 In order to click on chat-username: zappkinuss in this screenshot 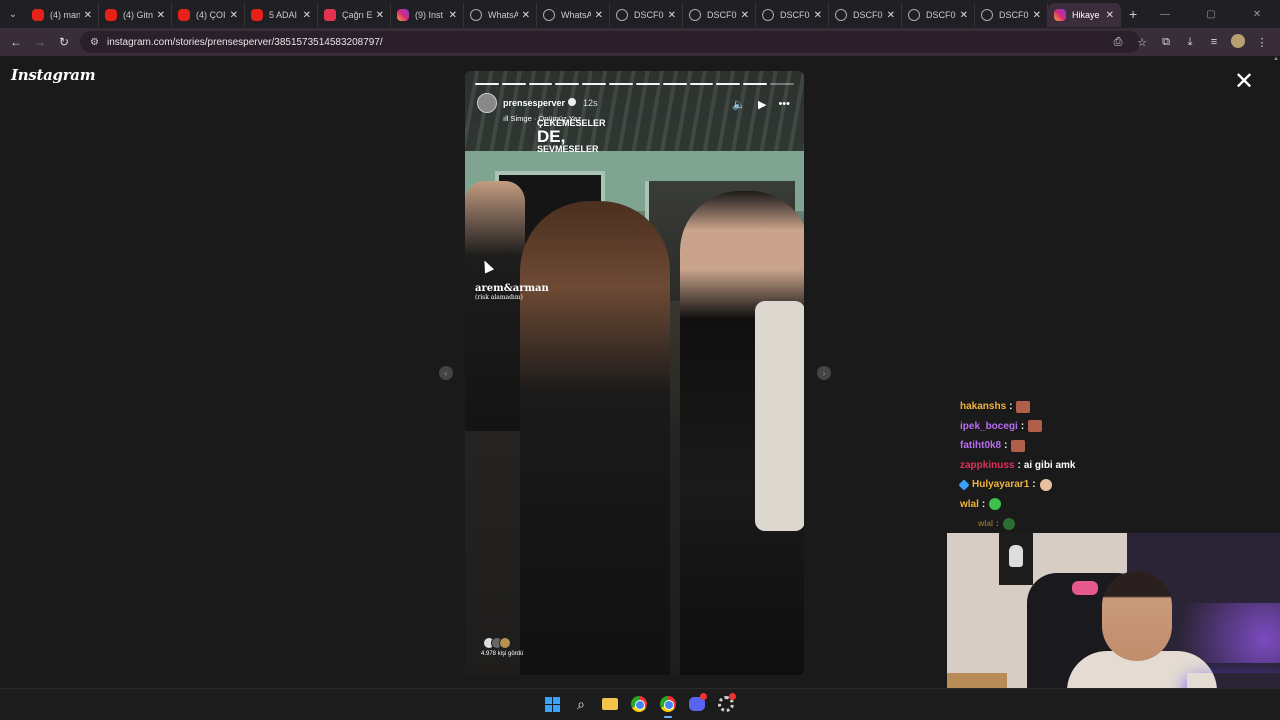, I will do `click(987, 465)`.